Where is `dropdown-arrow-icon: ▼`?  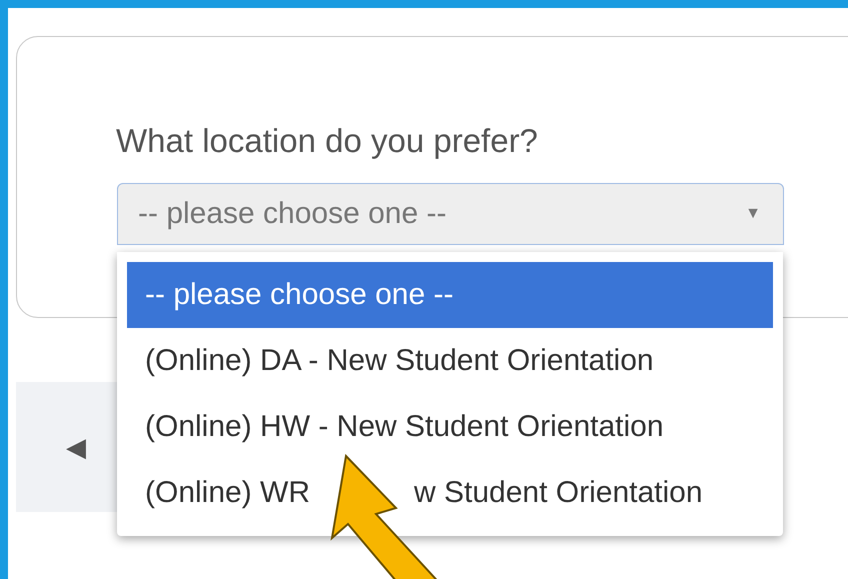
dropdown-arrow-icon: ▼ is located at coordinates (753, 214).